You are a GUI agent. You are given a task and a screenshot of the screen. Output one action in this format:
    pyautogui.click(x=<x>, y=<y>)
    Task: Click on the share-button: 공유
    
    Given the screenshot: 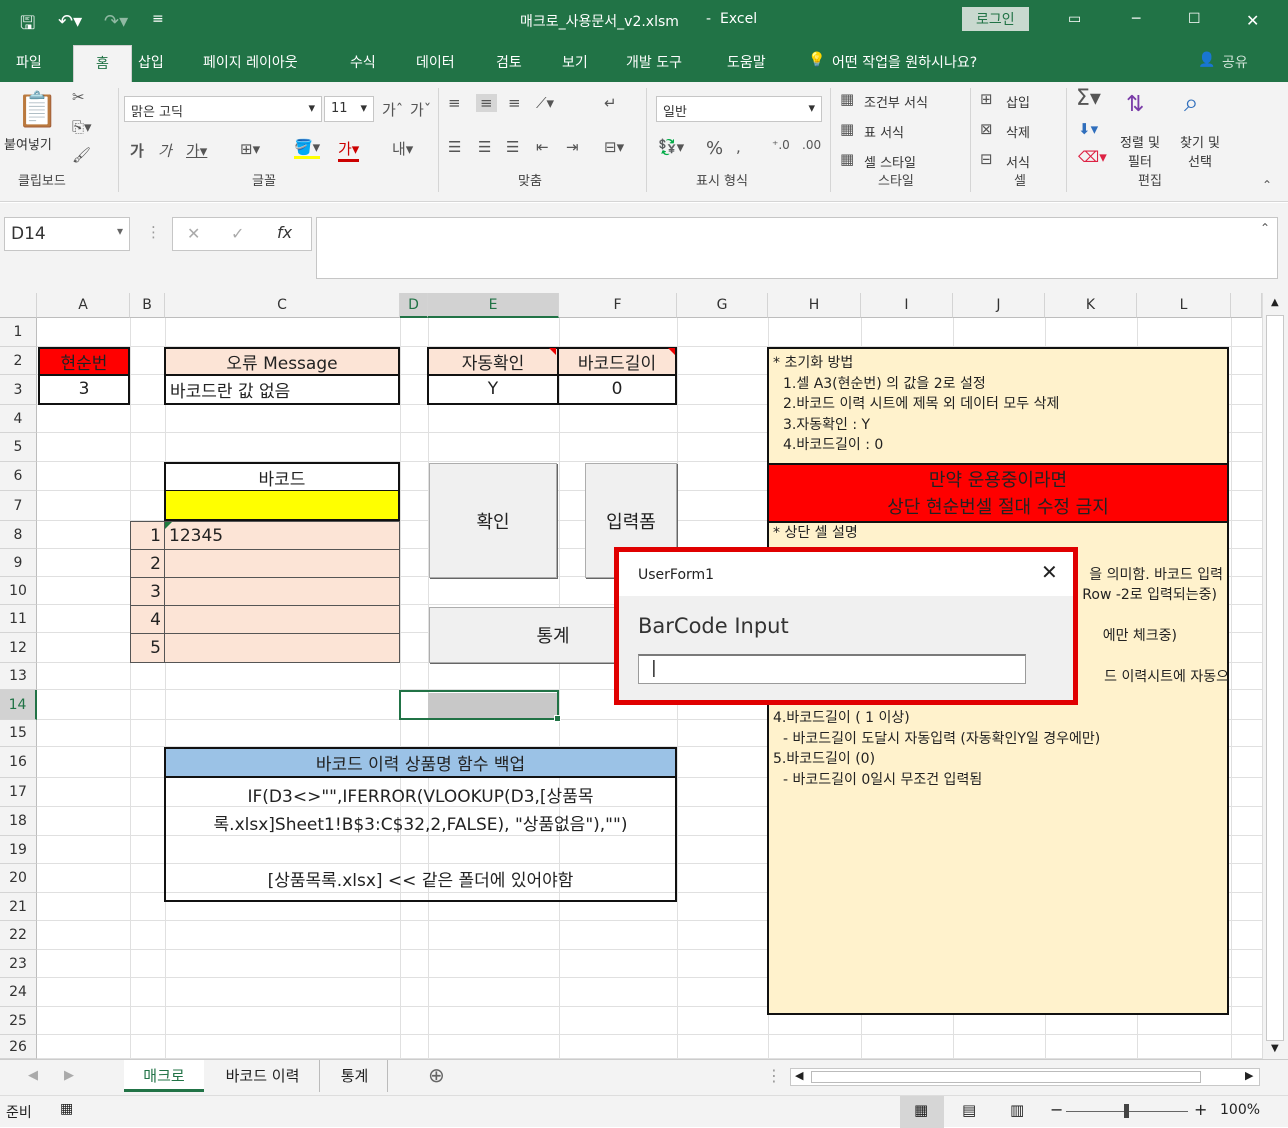 What is the action you would take?
    pyautogui.click(x=1235, y=62)
    